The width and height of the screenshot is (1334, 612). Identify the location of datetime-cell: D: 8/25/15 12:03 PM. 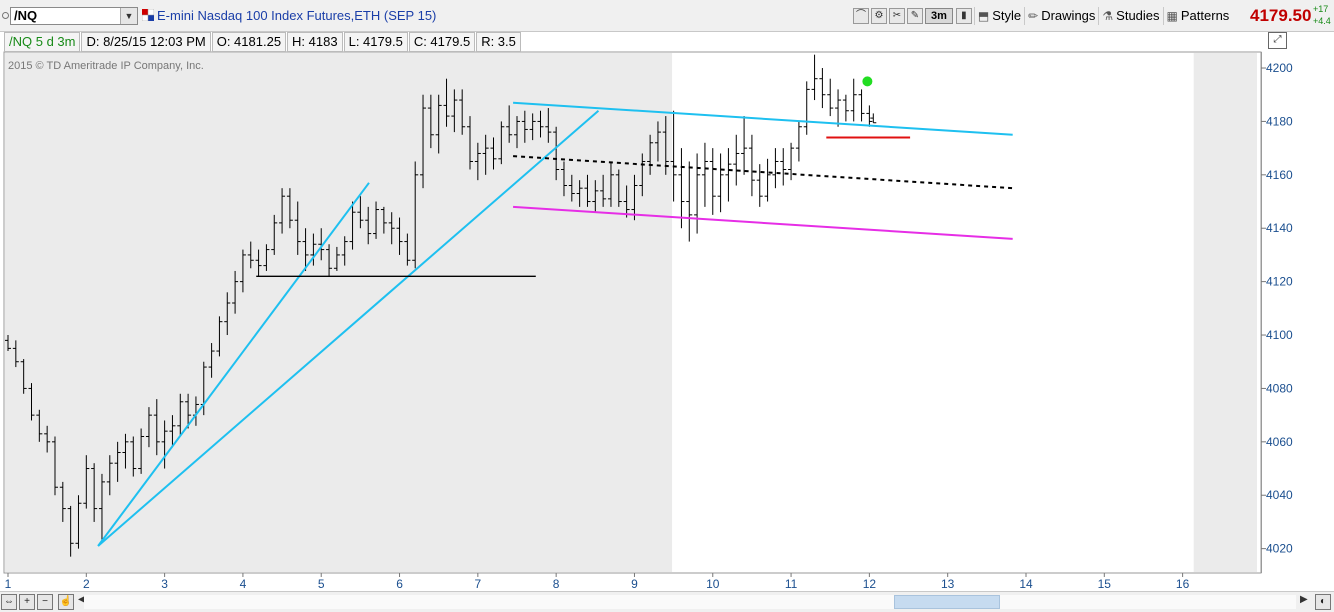
(146, 42).